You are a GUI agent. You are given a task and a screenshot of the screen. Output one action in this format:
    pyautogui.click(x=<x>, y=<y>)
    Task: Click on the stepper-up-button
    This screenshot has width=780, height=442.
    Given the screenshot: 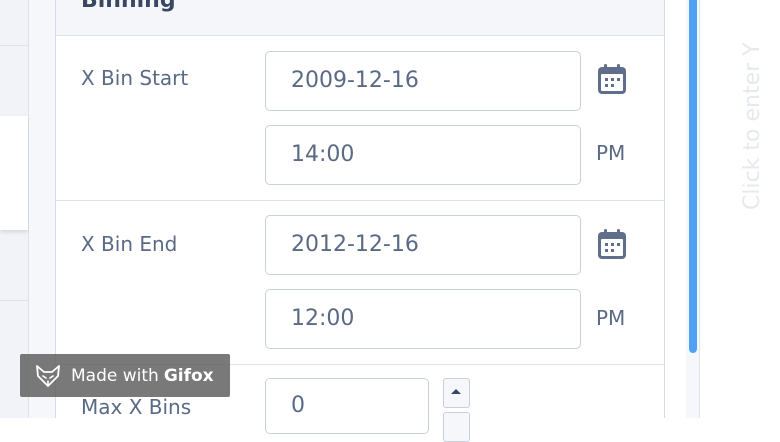 What is the action you would take?
    pyautogui.click(x=456, y=393)
    